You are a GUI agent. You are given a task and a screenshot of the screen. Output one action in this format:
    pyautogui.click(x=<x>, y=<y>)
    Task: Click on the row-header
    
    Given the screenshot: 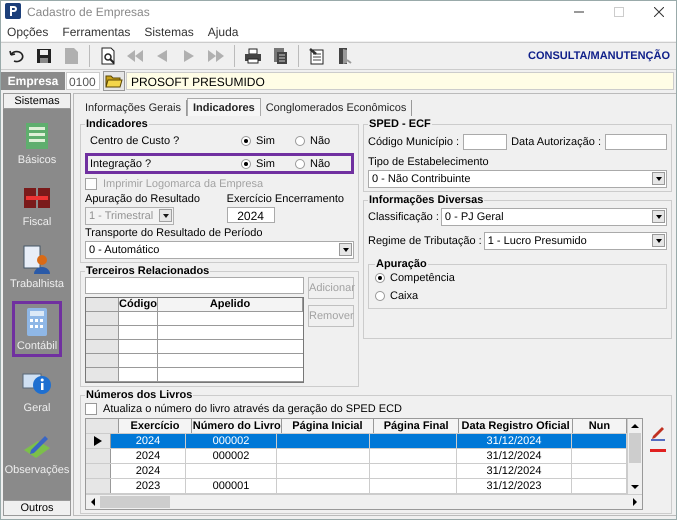 What is the action you would take?
    pyautogui.click(x=98, y=441)
    